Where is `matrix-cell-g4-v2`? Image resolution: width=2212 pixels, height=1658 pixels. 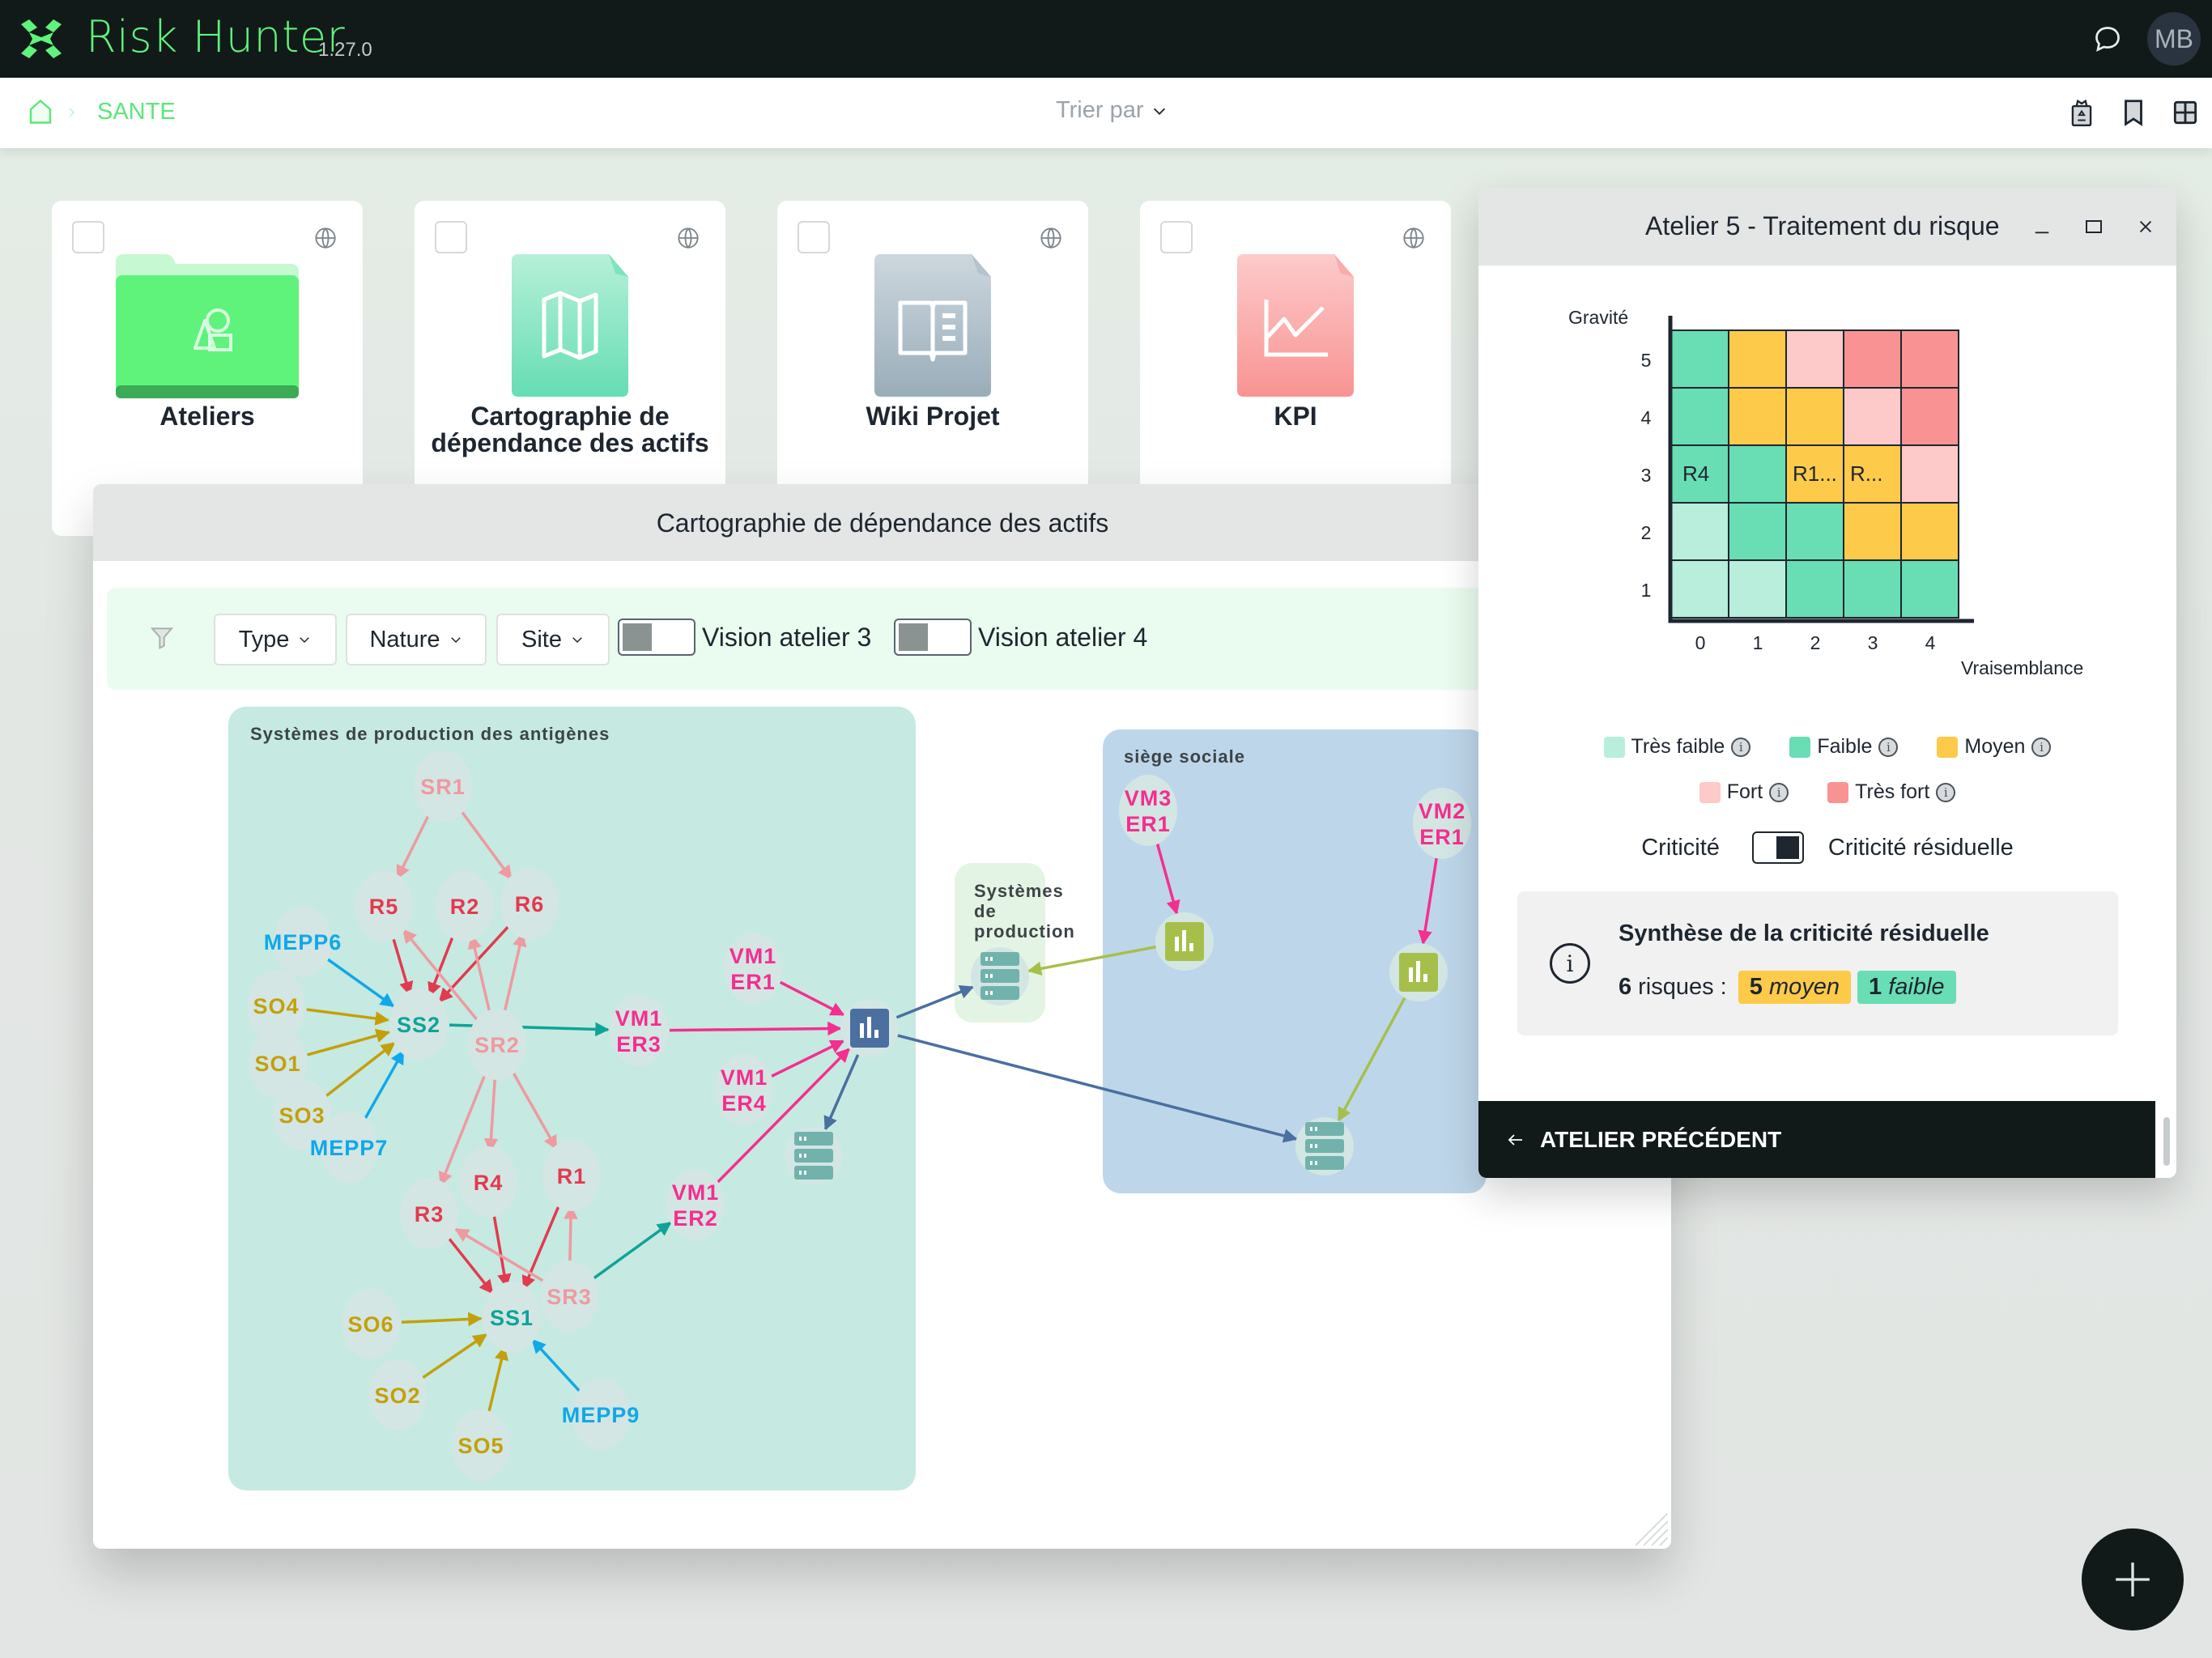 matrix-cell-g4-v2 is located at coordinates (1814, 416).